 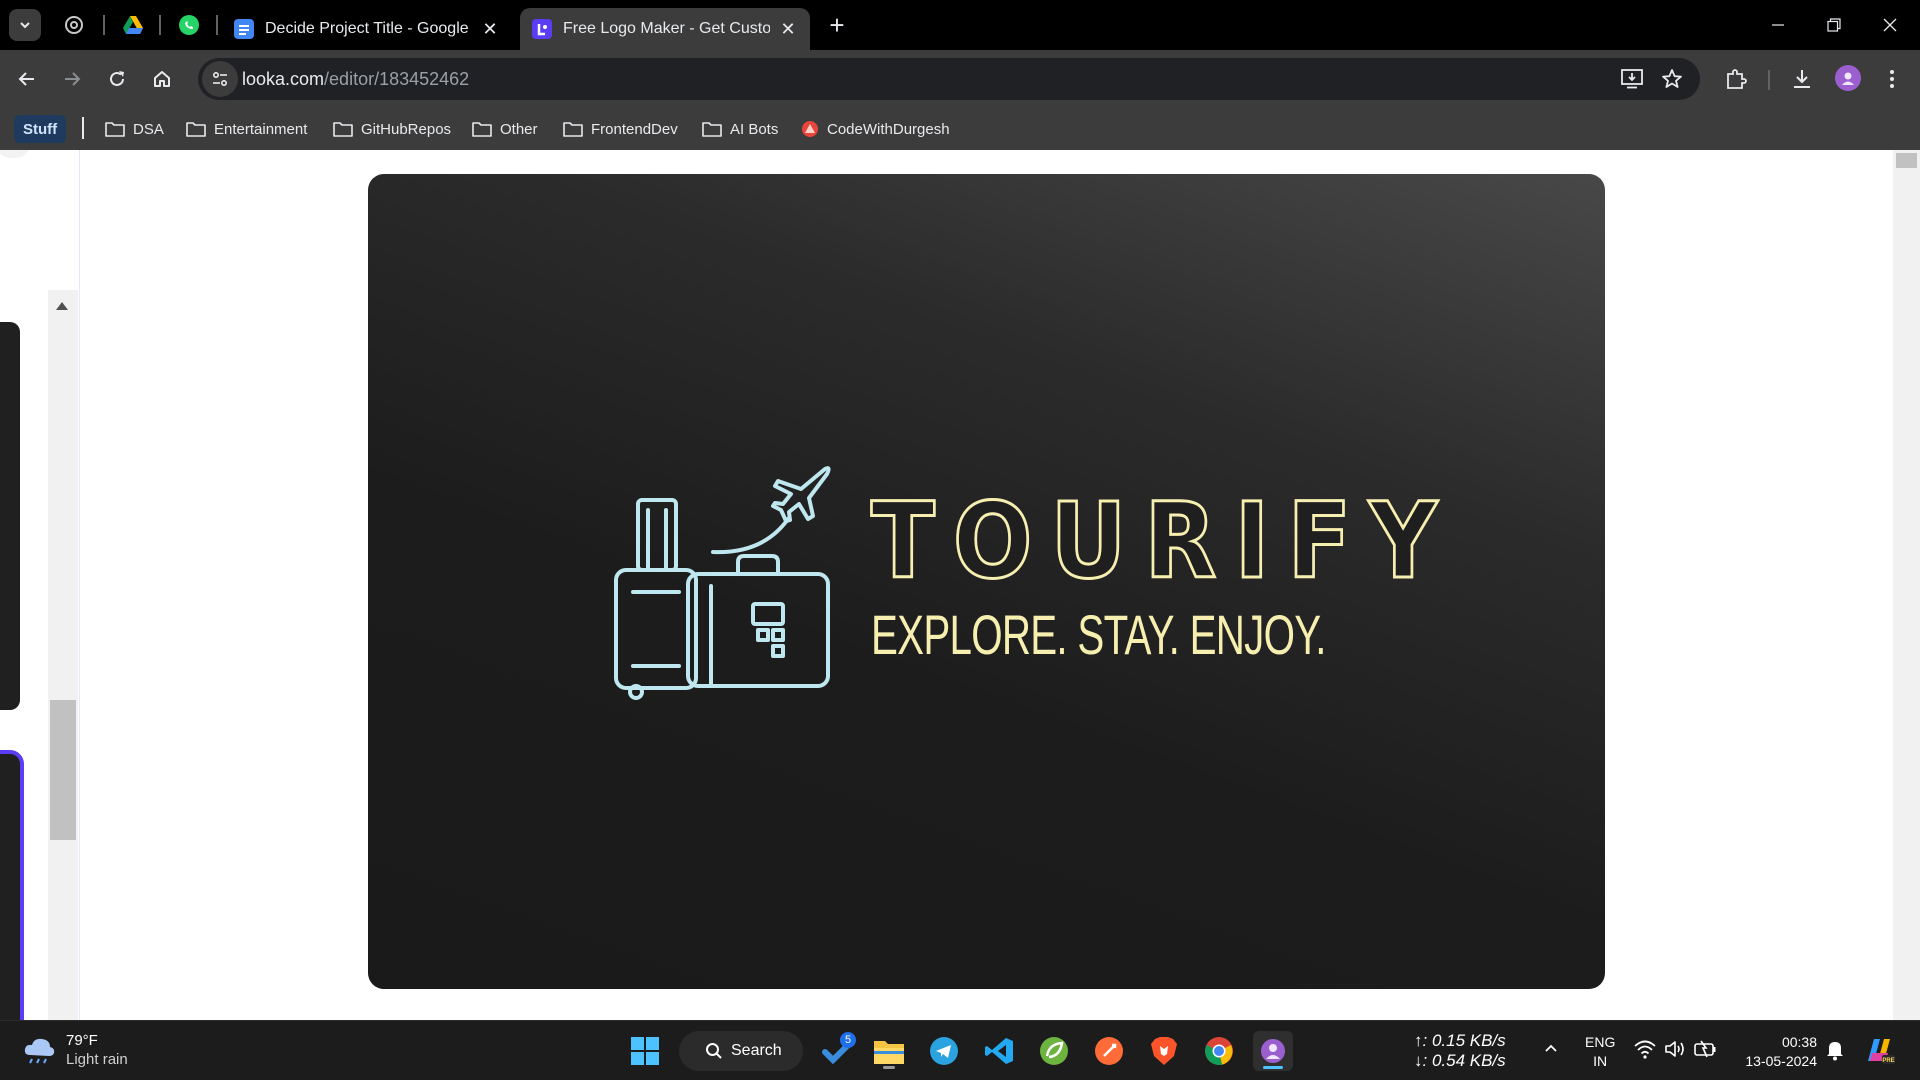 I want to click on upload-speed: ↑: 0.15 KB/s, so click(x=1460, y=1040).